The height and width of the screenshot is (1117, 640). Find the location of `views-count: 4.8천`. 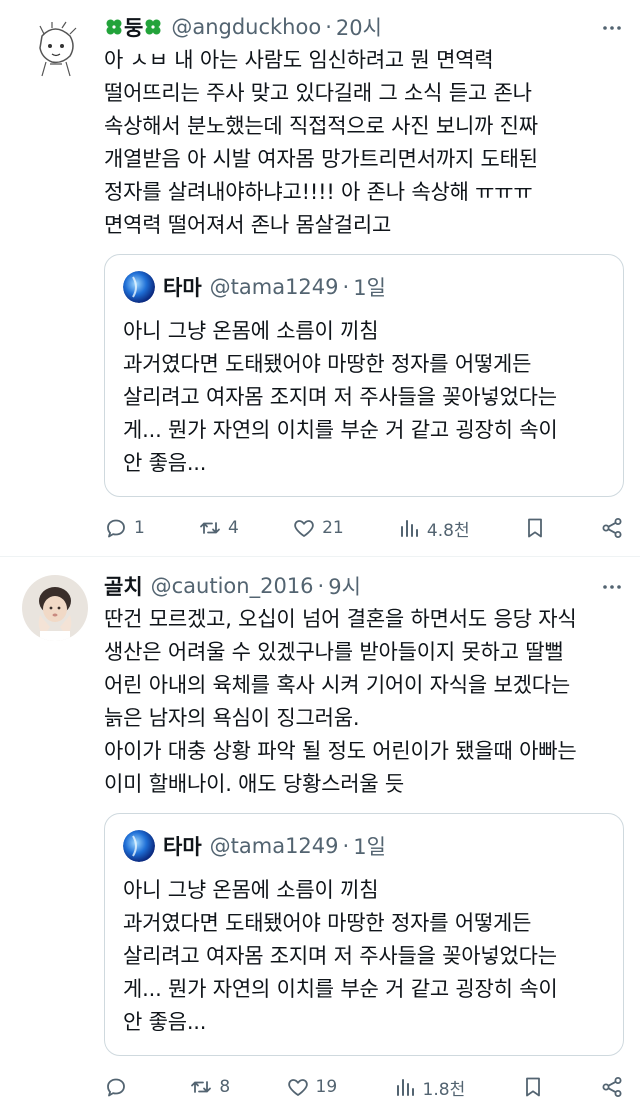

views-count: 4.8천 is located at coordinates (448, 530).